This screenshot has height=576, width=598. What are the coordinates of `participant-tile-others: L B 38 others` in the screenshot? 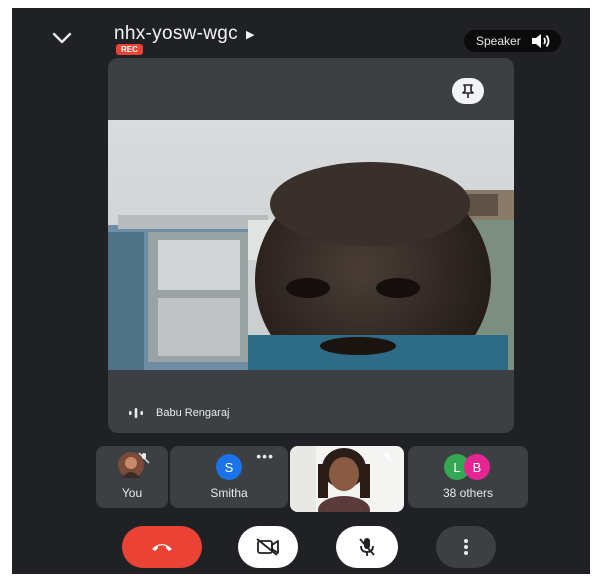 It's located at (468, 477).